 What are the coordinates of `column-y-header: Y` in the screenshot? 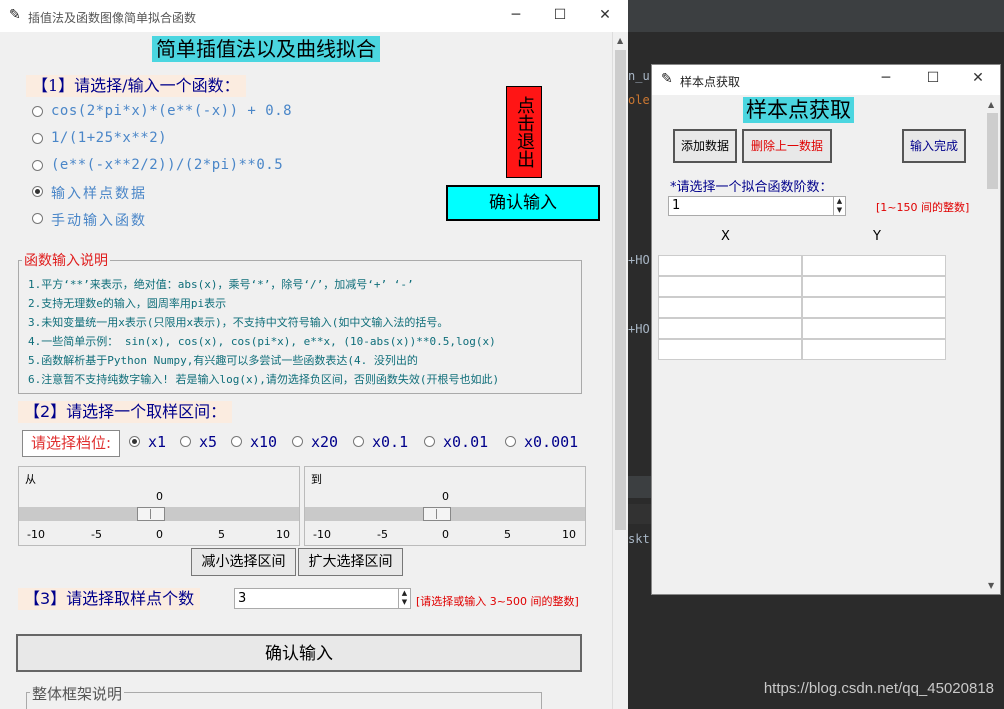 It's located at (877, 236).